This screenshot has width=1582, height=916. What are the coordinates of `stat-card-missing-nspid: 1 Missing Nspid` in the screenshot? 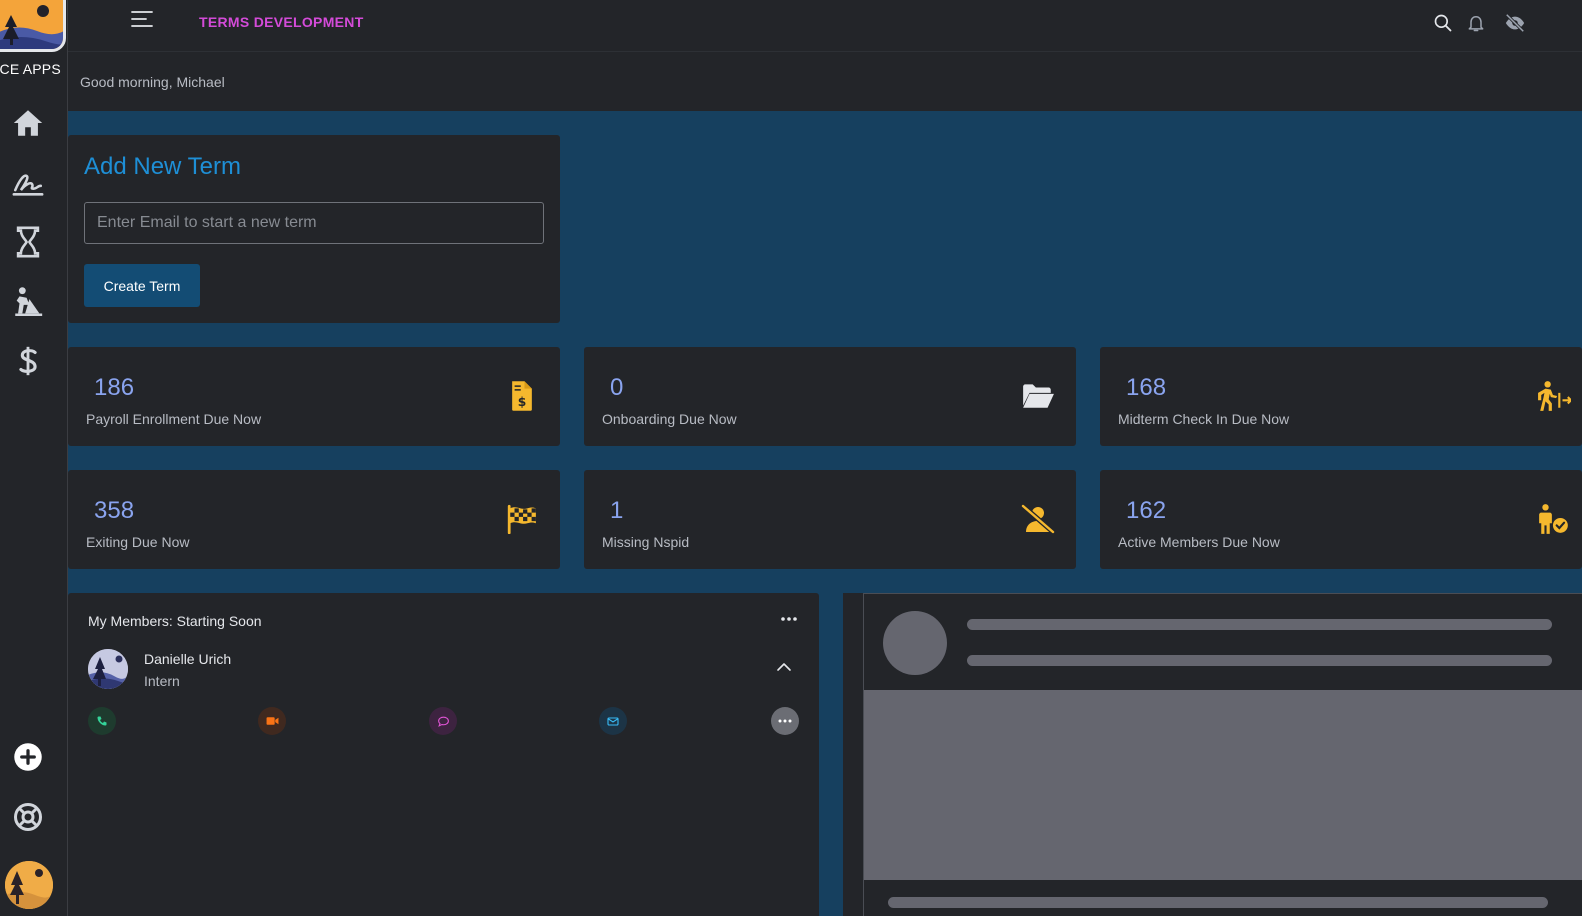 It's located at (830, 519).